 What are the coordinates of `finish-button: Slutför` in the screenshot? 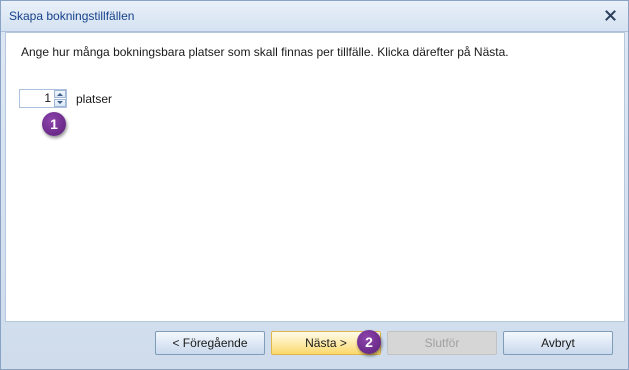 It's located at (442, 343).